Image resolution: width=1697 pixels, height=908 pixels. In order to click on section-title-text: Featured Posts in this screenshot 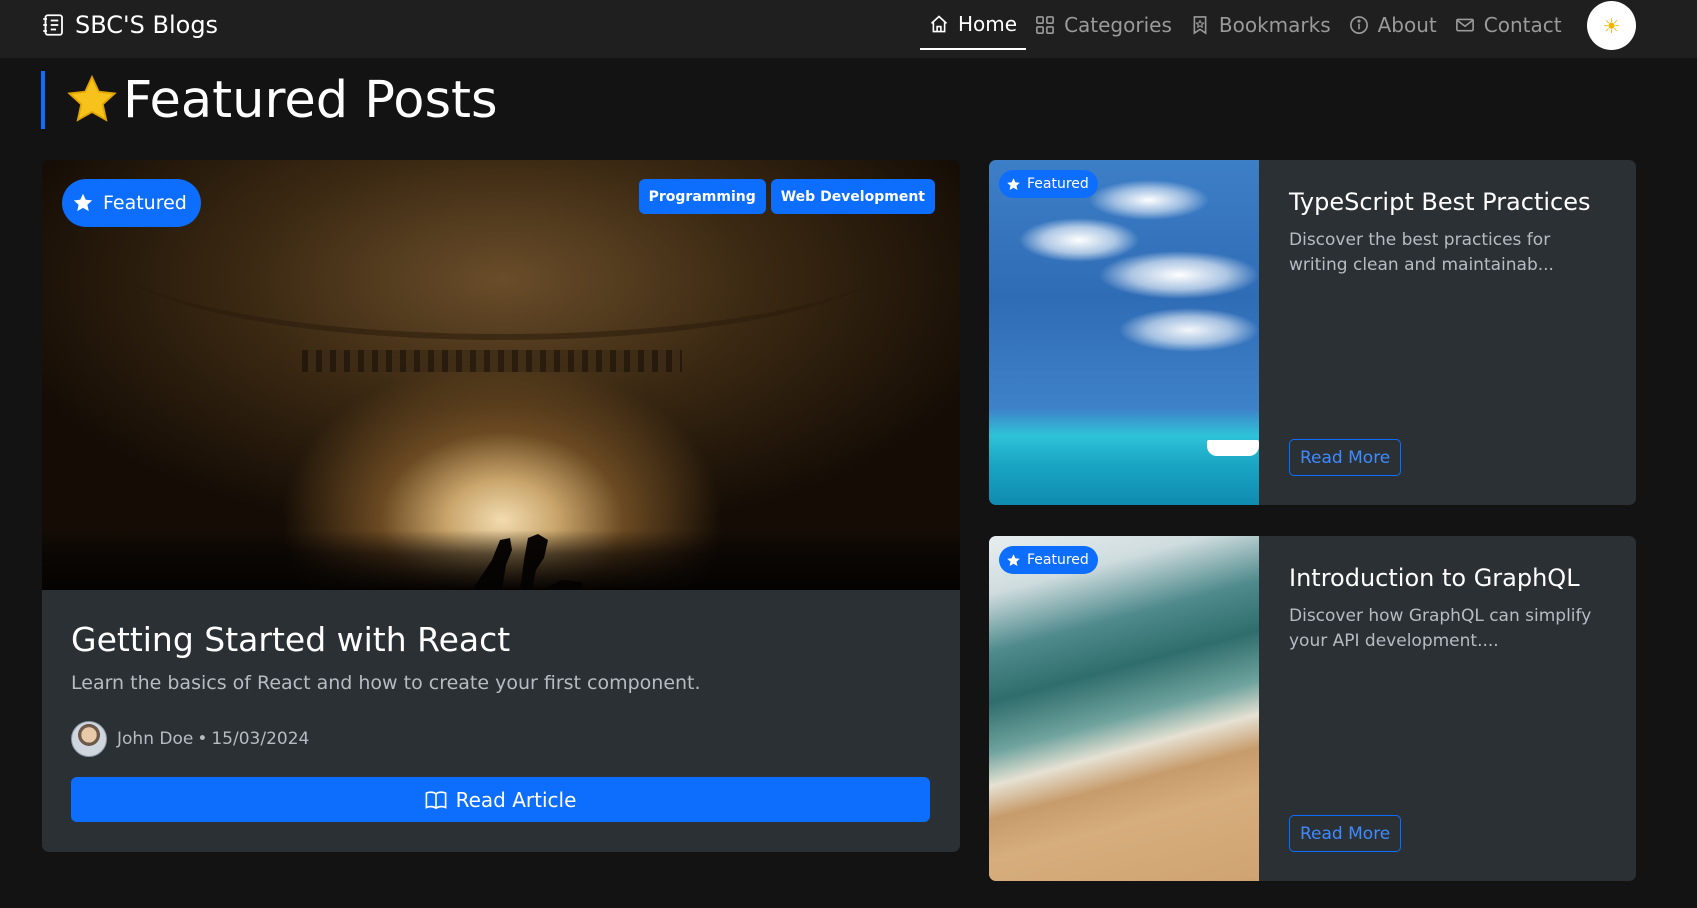, I will do `click(310, 100)`.